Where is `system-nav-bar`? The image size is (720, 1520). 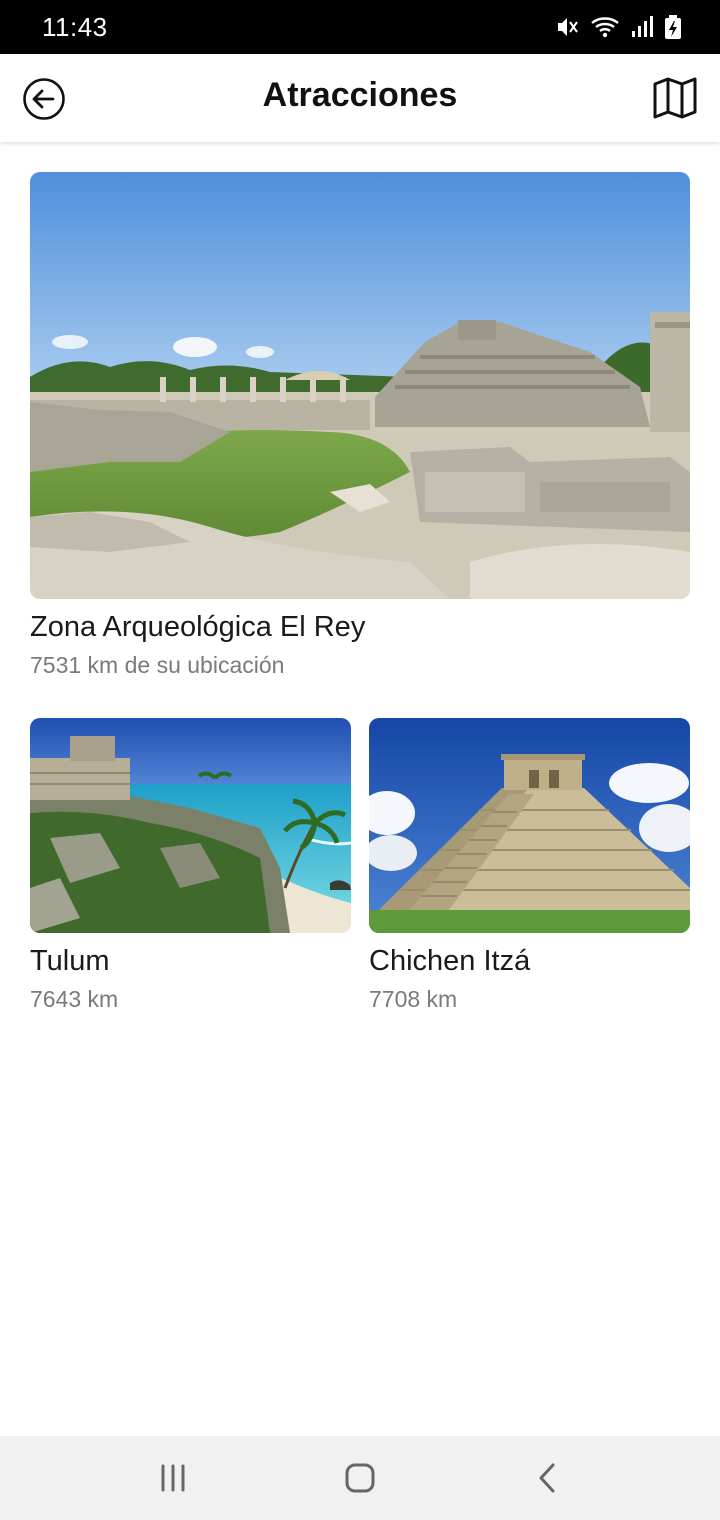
system-nav-bar is located at coordinates (360, 1478).